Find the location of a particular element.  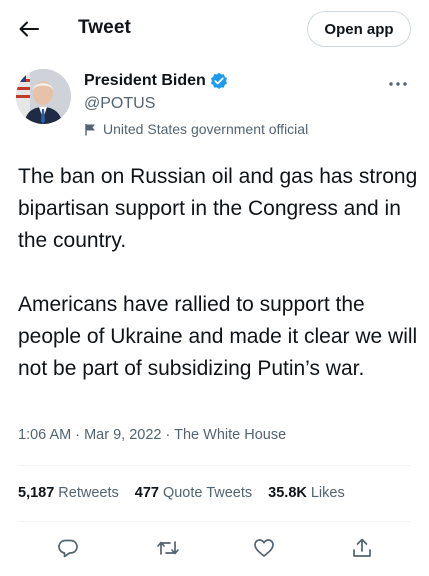

reply-icon is located at coordinates (68, 548).